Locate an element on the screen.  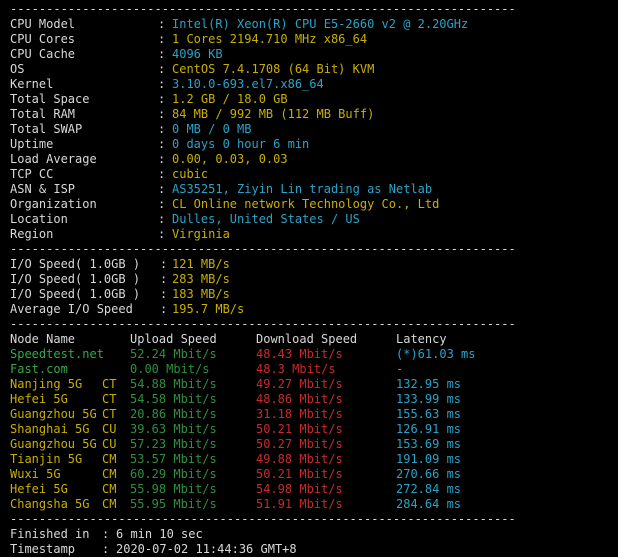
speed-latency: 155.63 ms is located at coordinates (429, 414).